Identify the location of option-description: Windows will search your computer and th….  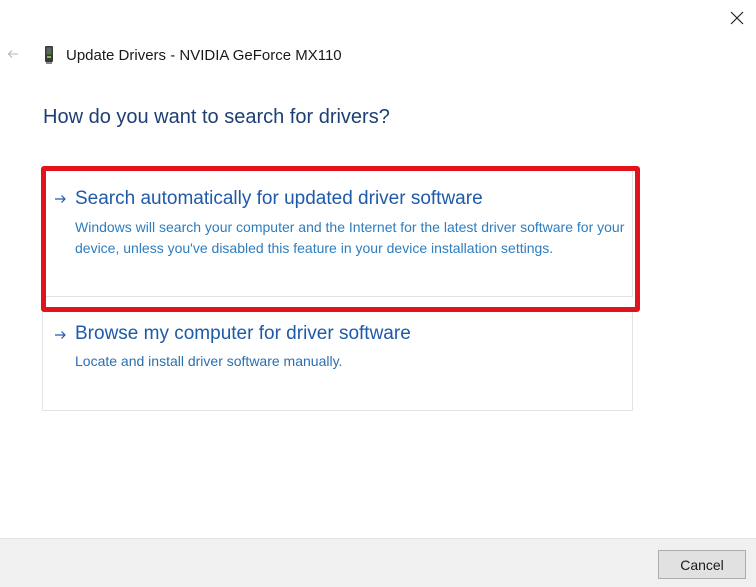
(350, 237).